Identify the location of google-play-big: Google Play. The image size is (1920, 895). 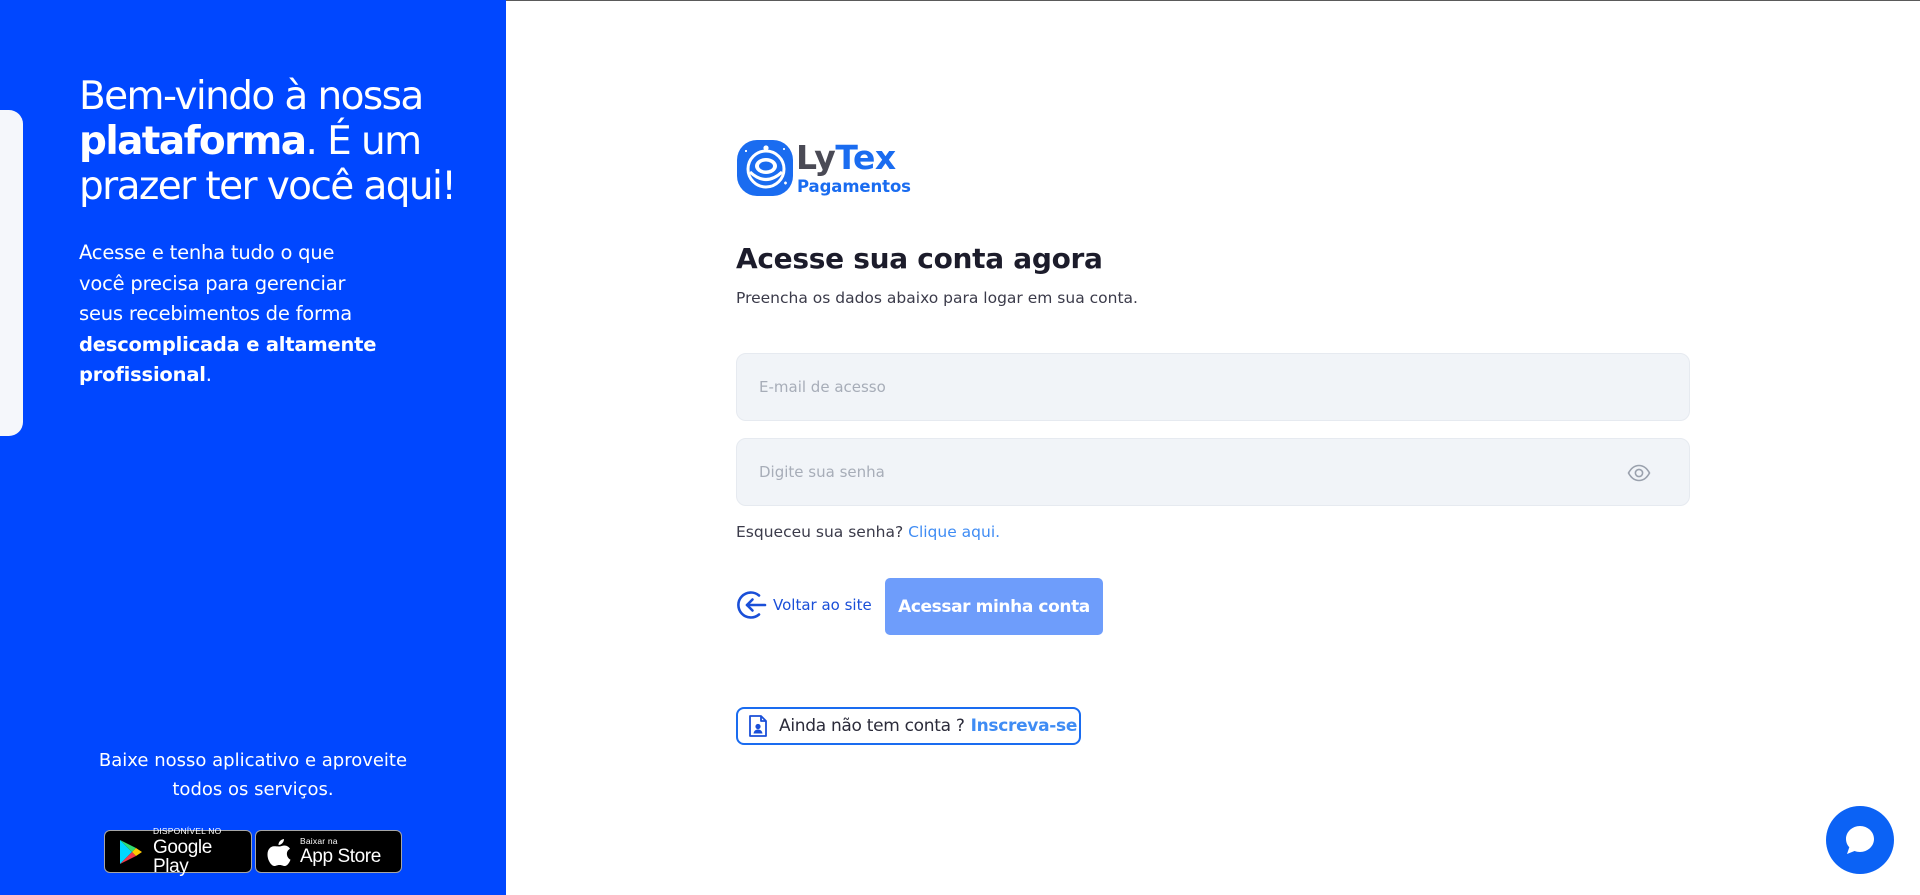
(182, 856).